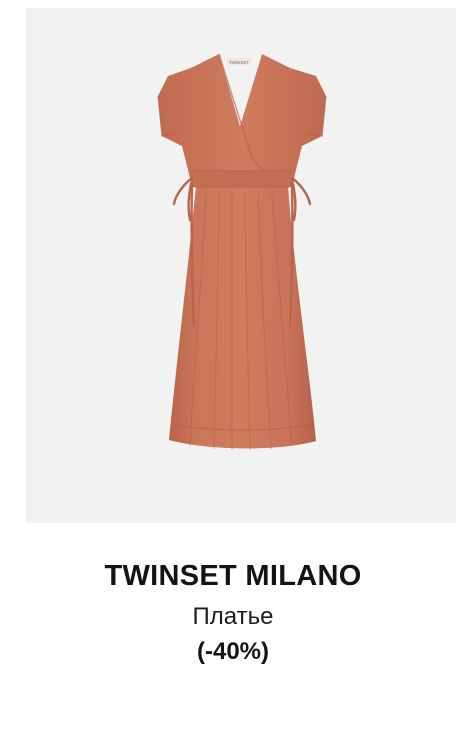  I want to click on dress-waistband, so click(242, 179).